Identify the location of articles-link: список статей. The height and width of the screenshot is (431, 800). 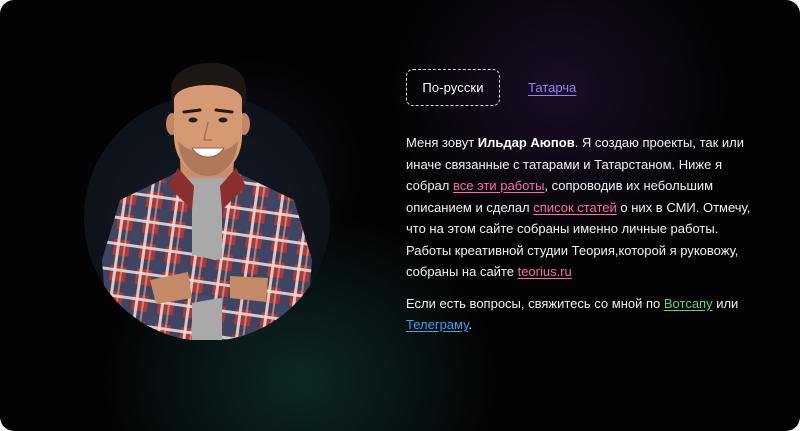
(575, 207).